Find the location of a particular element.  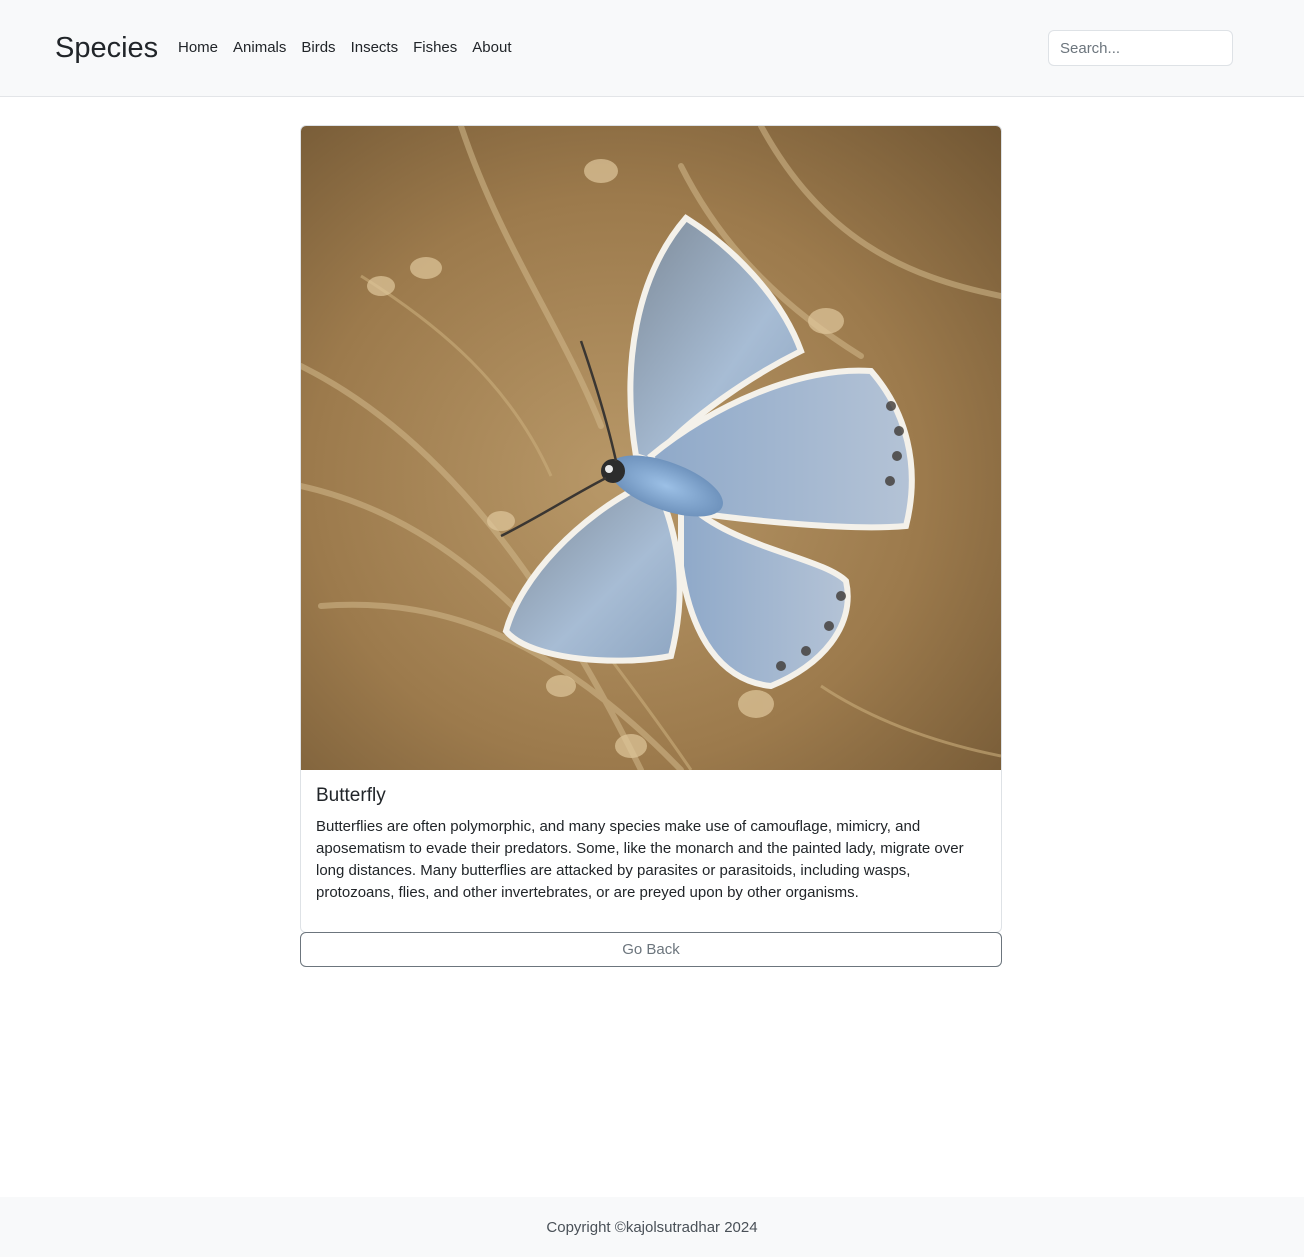

nav-link-birds: Birds is located at coordinates (318, 48).